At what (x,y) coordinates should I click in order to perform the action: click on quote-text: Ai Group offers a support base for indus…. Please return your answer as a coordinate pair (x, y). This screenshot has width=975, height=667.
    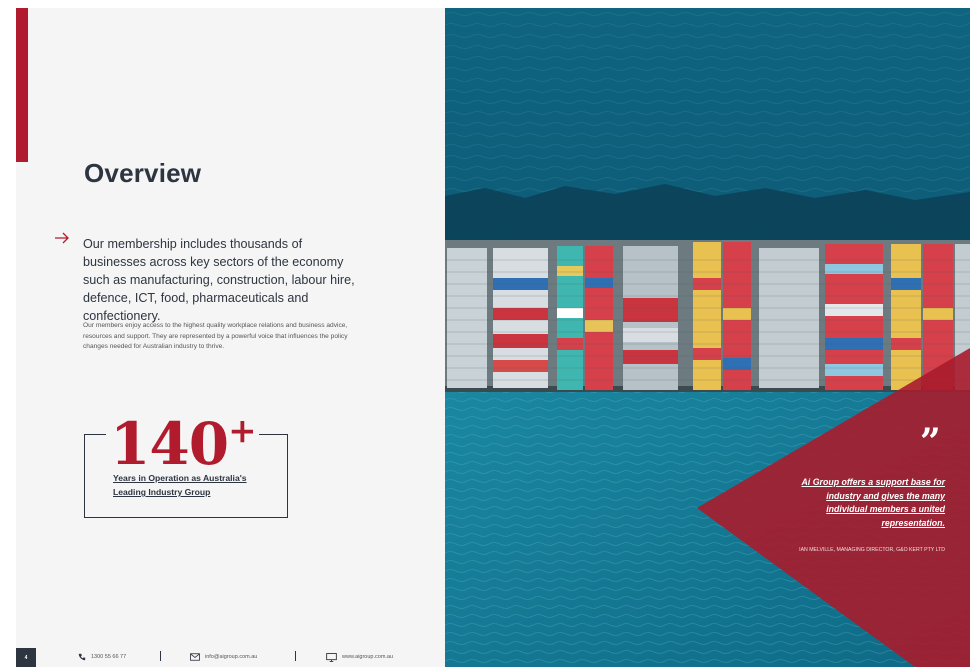
    Looking at the image, I should click on (873, 502).